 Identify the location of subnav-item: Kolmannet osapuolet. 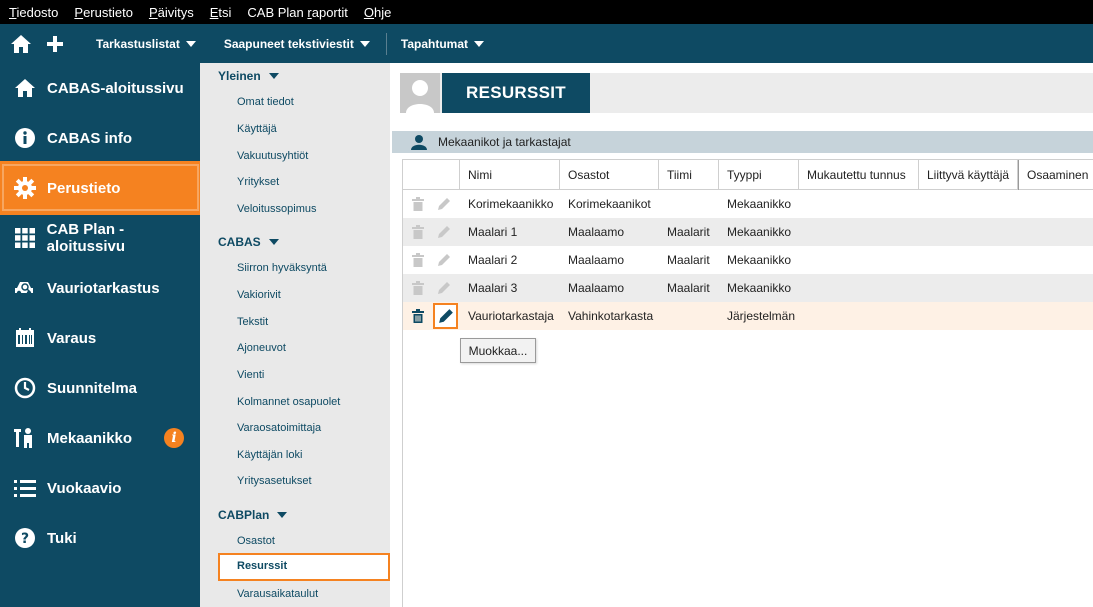
(288, 402).